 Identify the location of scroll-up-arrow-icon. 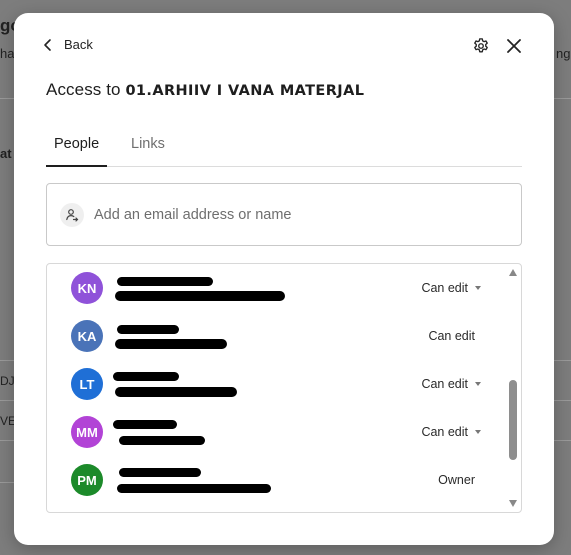
(513, 272).